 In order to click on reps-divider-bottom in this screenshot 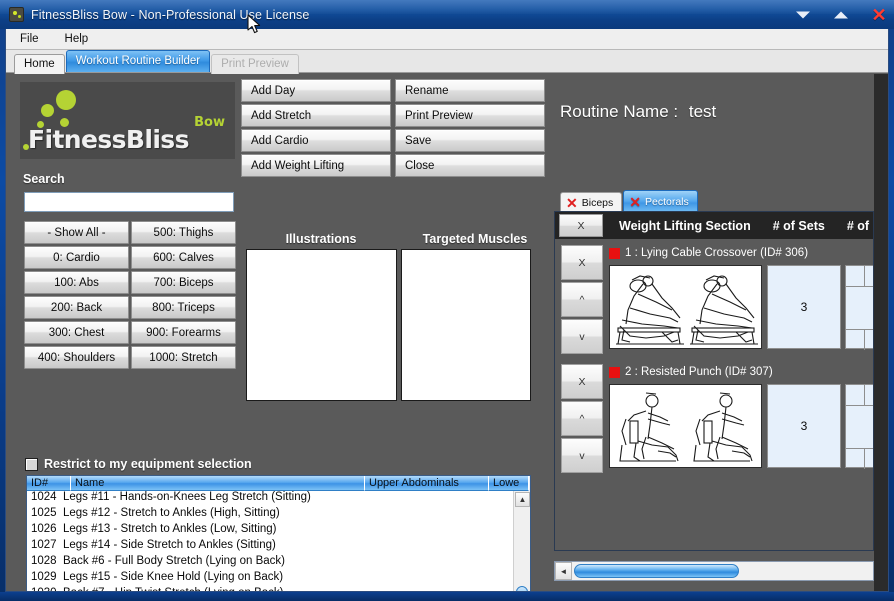, I will do `click(859, 448)`.